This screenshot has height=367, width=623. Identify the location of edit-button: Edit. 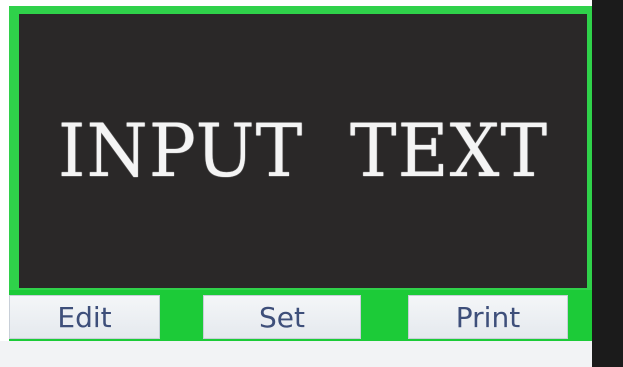
(84, 317).